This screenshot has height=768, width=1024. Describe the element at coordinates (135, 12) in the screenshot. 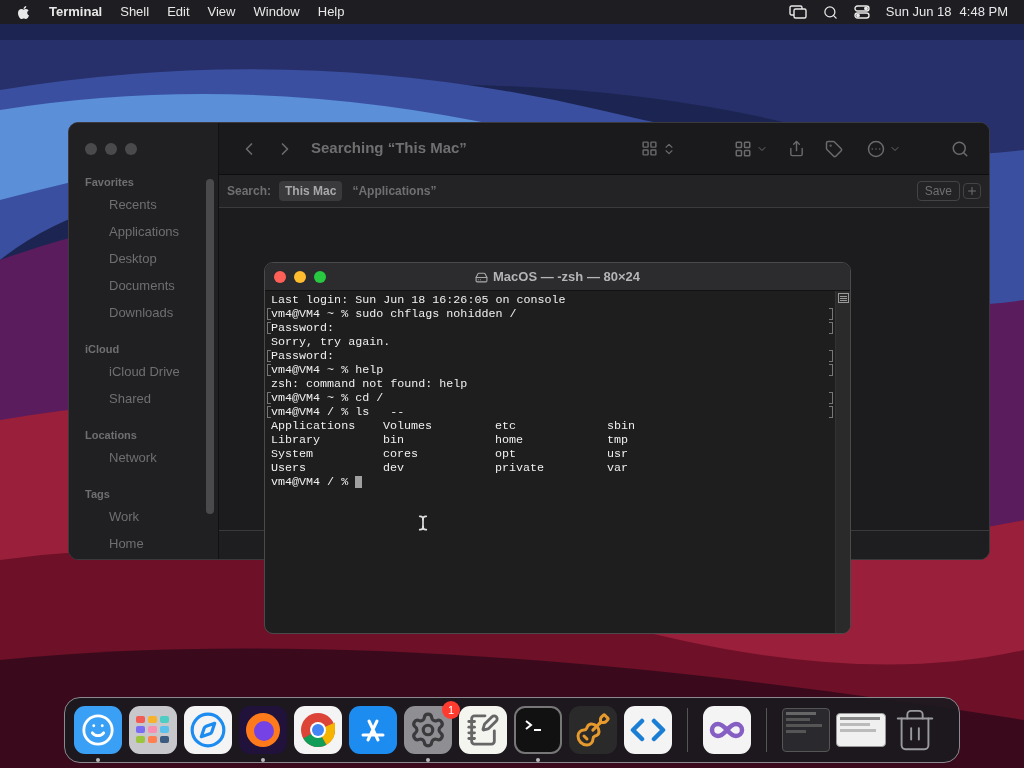

I see `menu-item: Shell` at that location.